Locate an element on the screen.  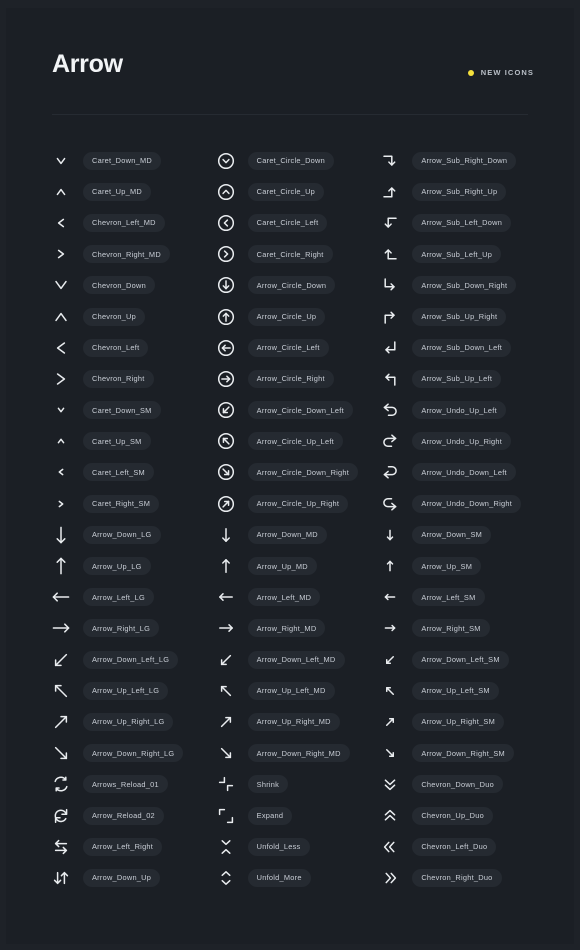
icon-entry: Arrow_Down_Right_SM is located at coordinates (461, 753).